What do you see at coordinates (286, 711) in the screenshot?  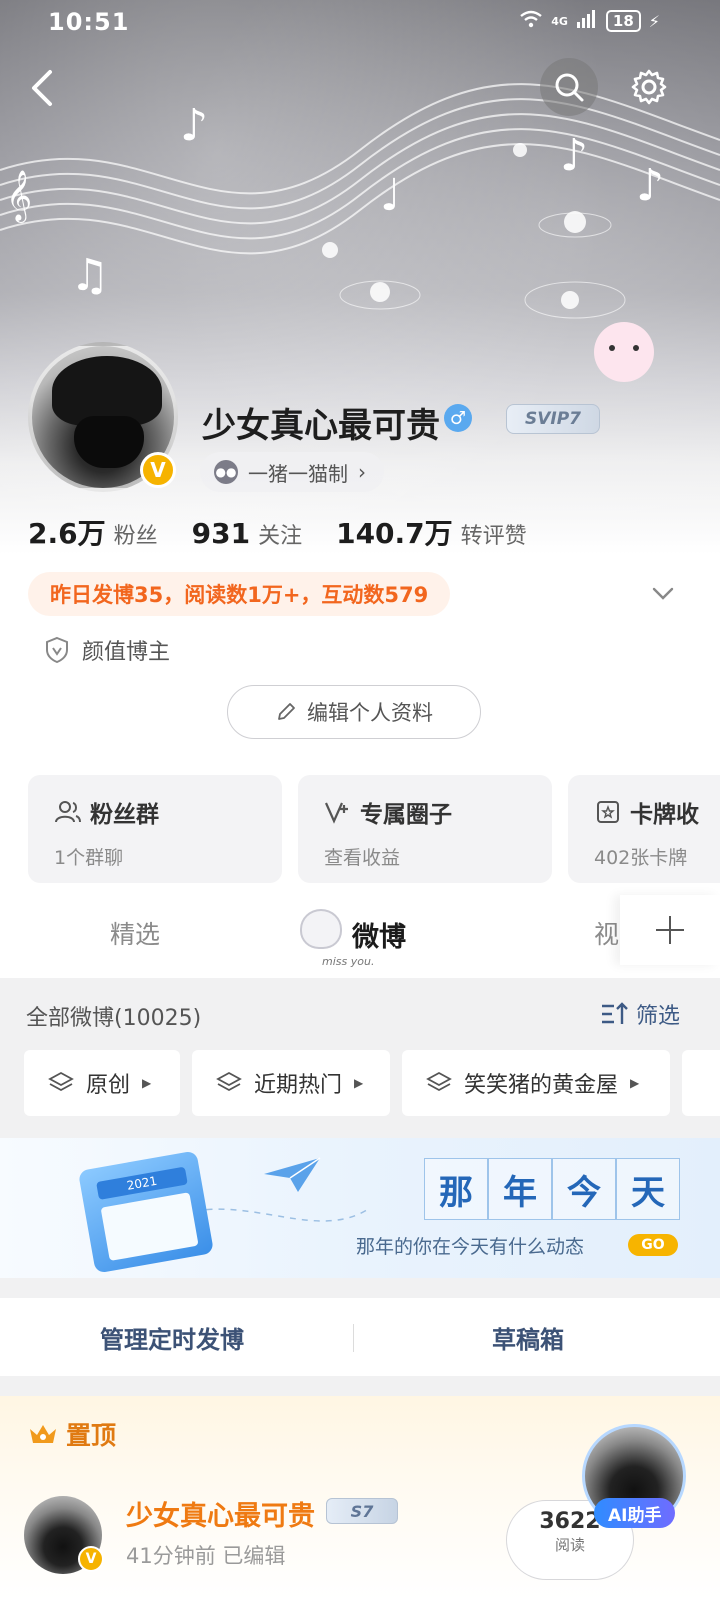 I see `pencil-icon` at bounding box center [286, 711].